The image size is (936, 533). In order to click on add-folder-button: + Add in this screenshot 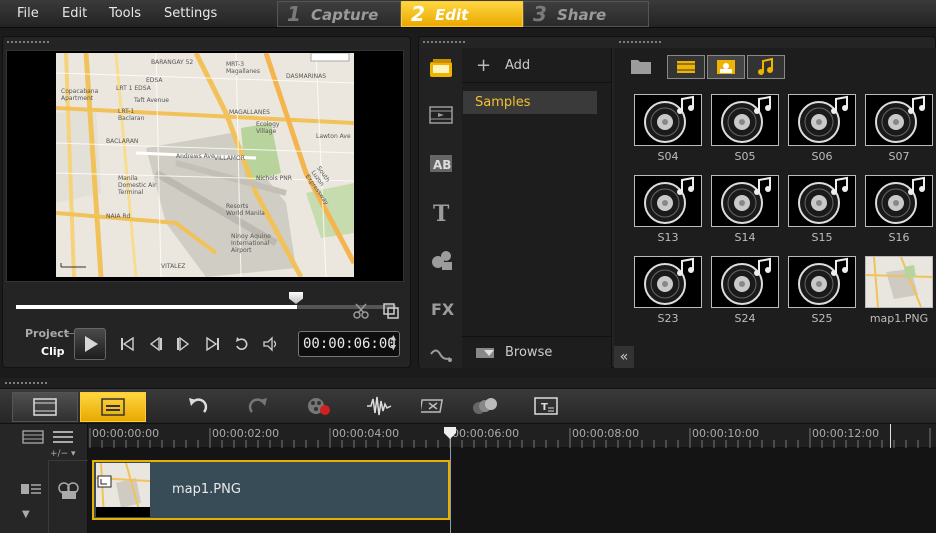, I will do `click(537, 65)`.